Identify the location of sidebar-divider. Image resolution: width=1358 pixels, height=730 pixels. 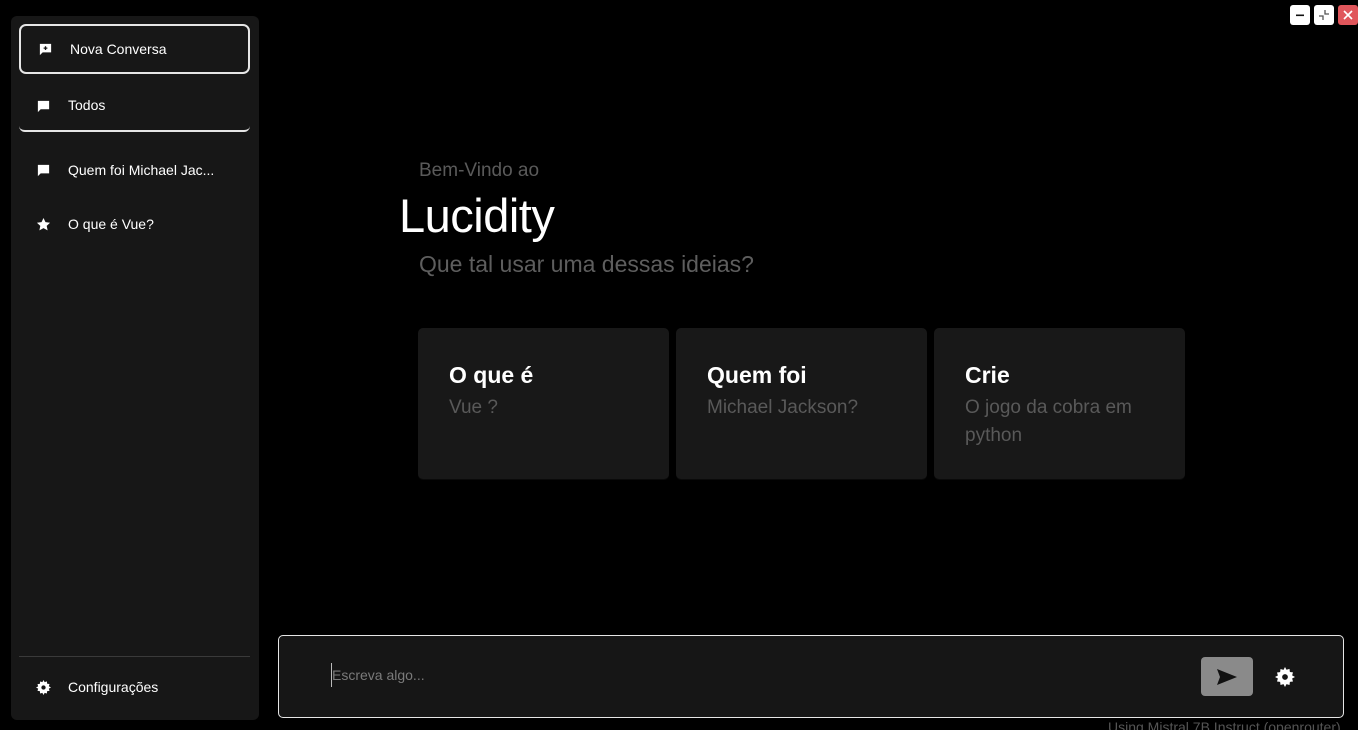
(134, 656).